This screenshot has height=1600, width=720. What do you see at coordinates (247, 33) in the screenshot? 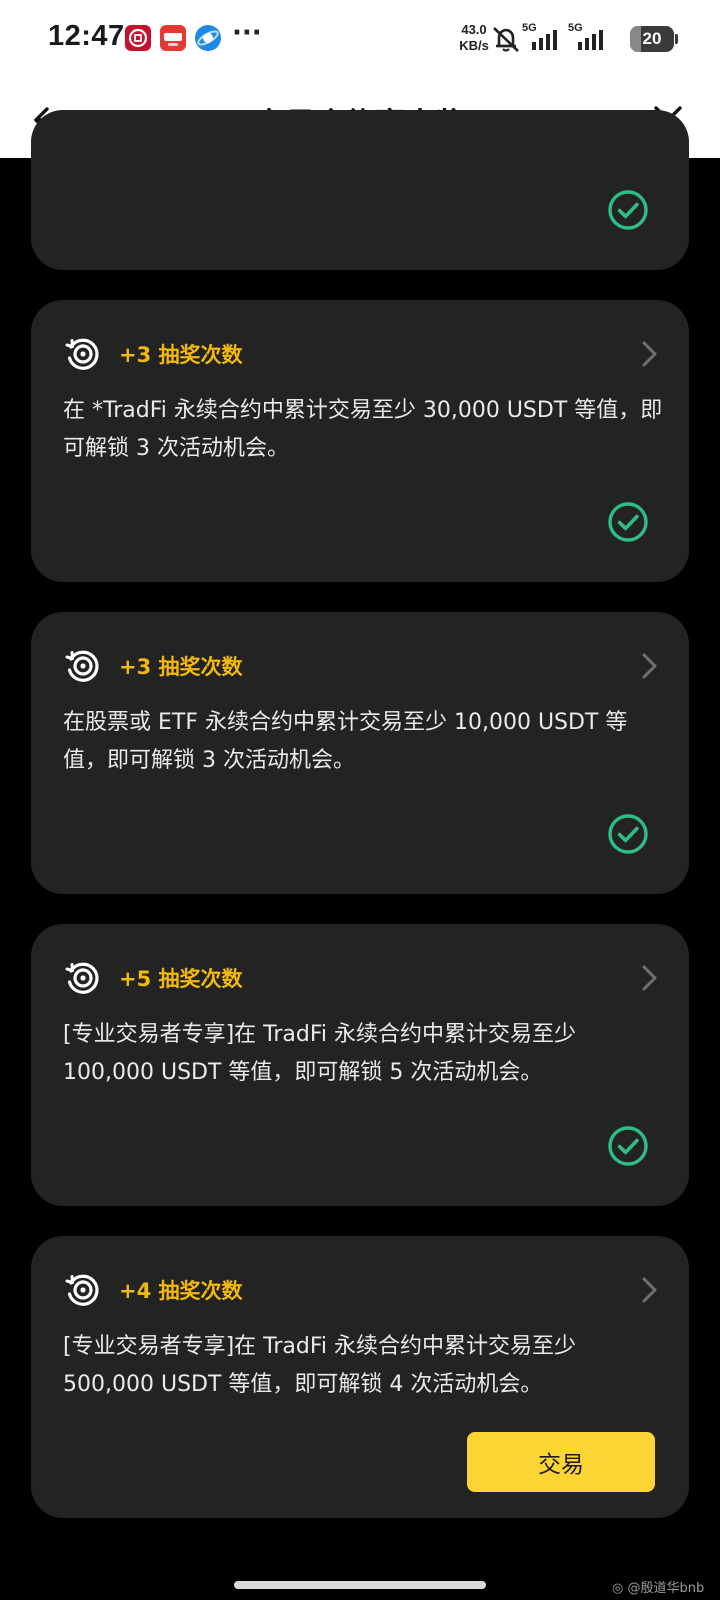
I see `more-notifications-icon: ···` at bounding box center [247, 33].